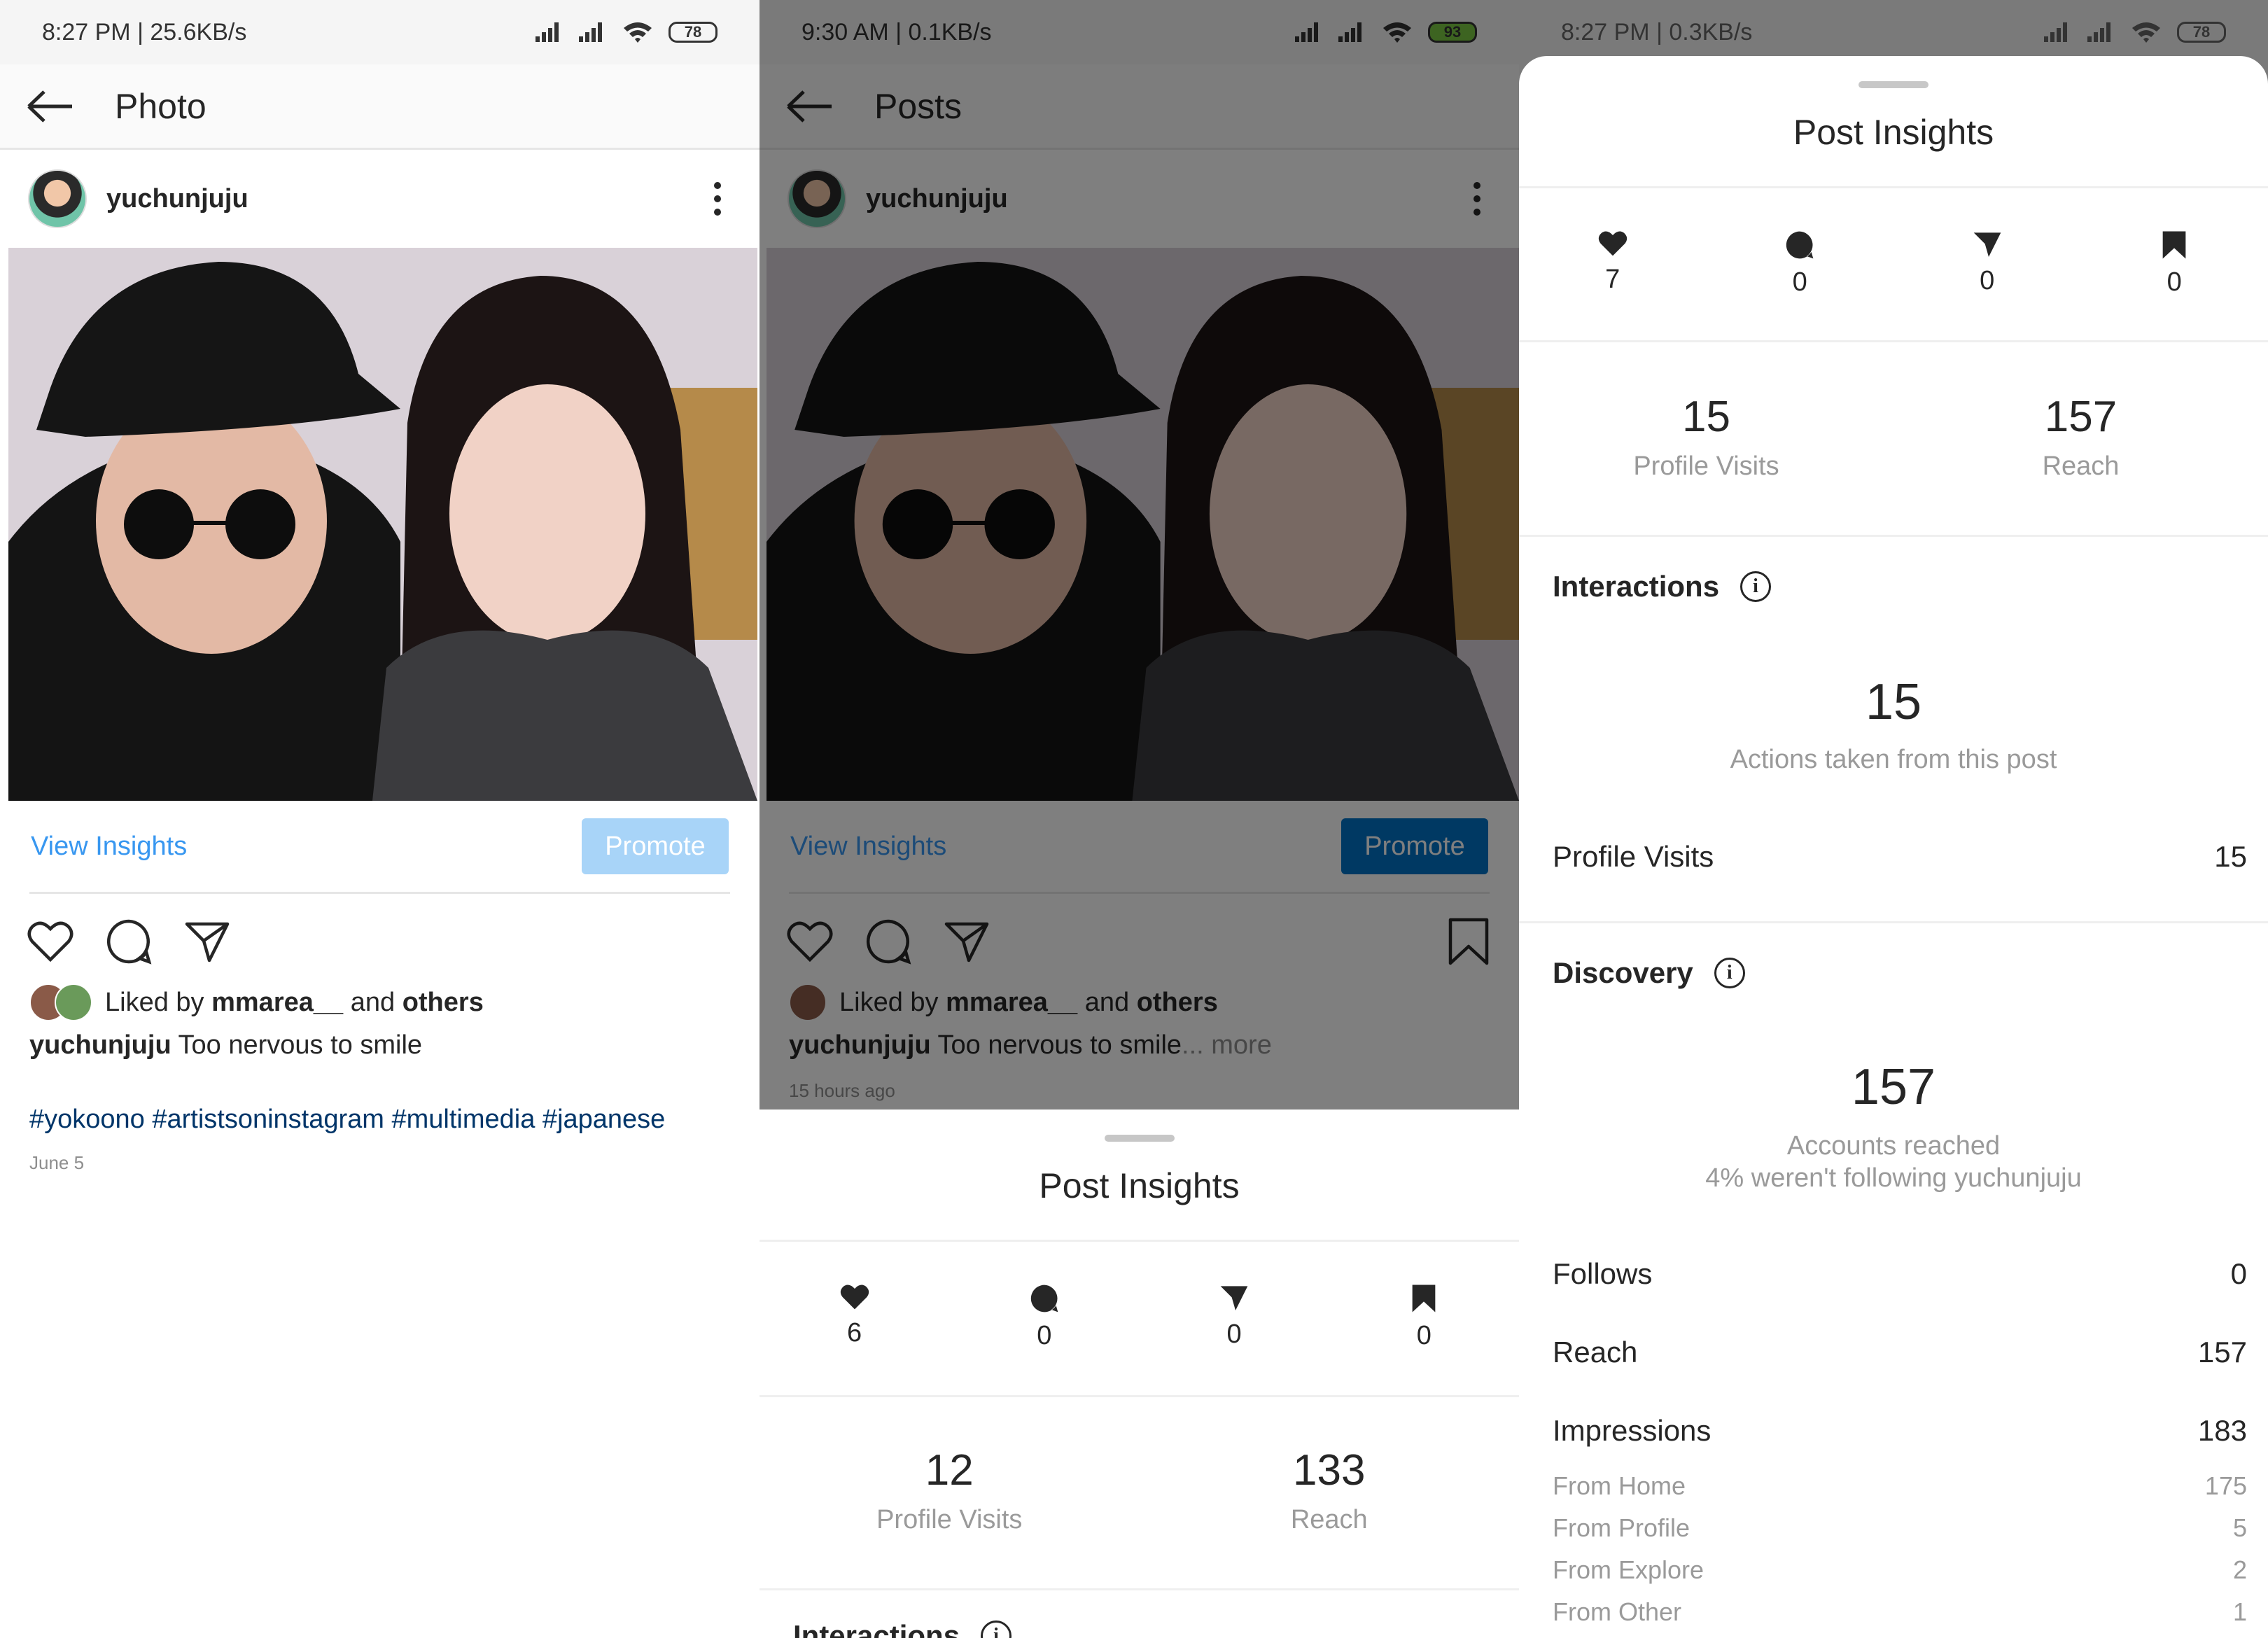 This screenshot has width=2268, height=1638. Describe the element at coordinates (2225, 1485) in the screenshot. I see `row-value: 175` at that location.